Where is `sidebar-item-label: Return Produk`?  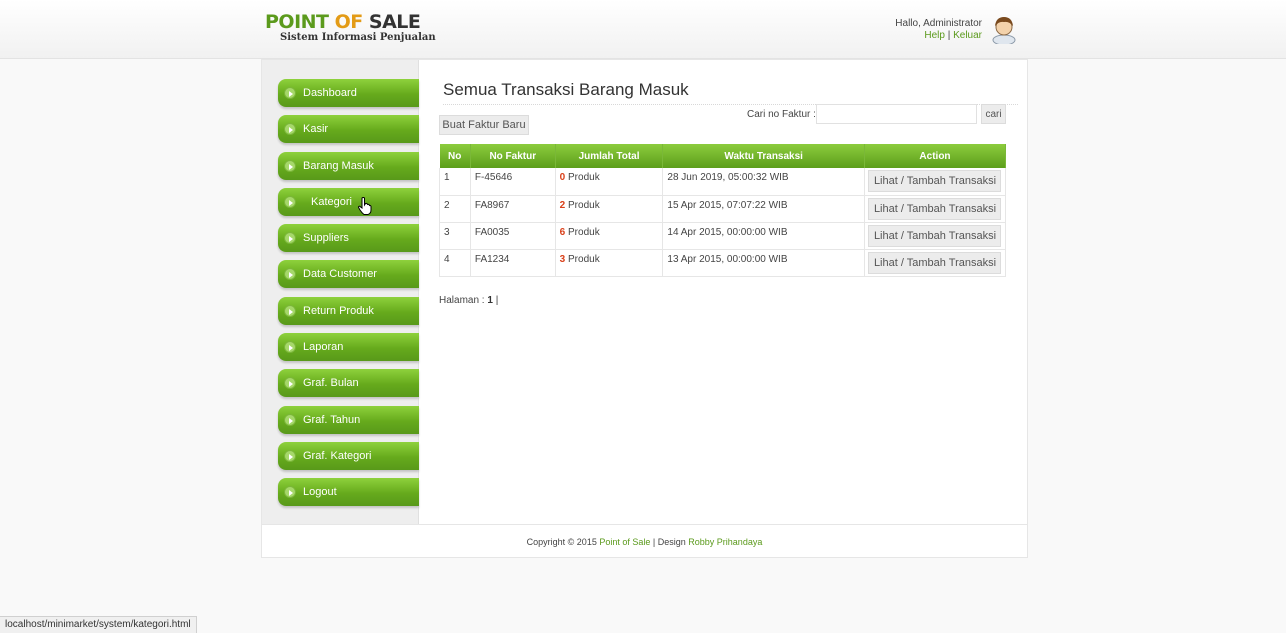
sidebar-item-label: Return Produk is located at coordinates (338, 310).